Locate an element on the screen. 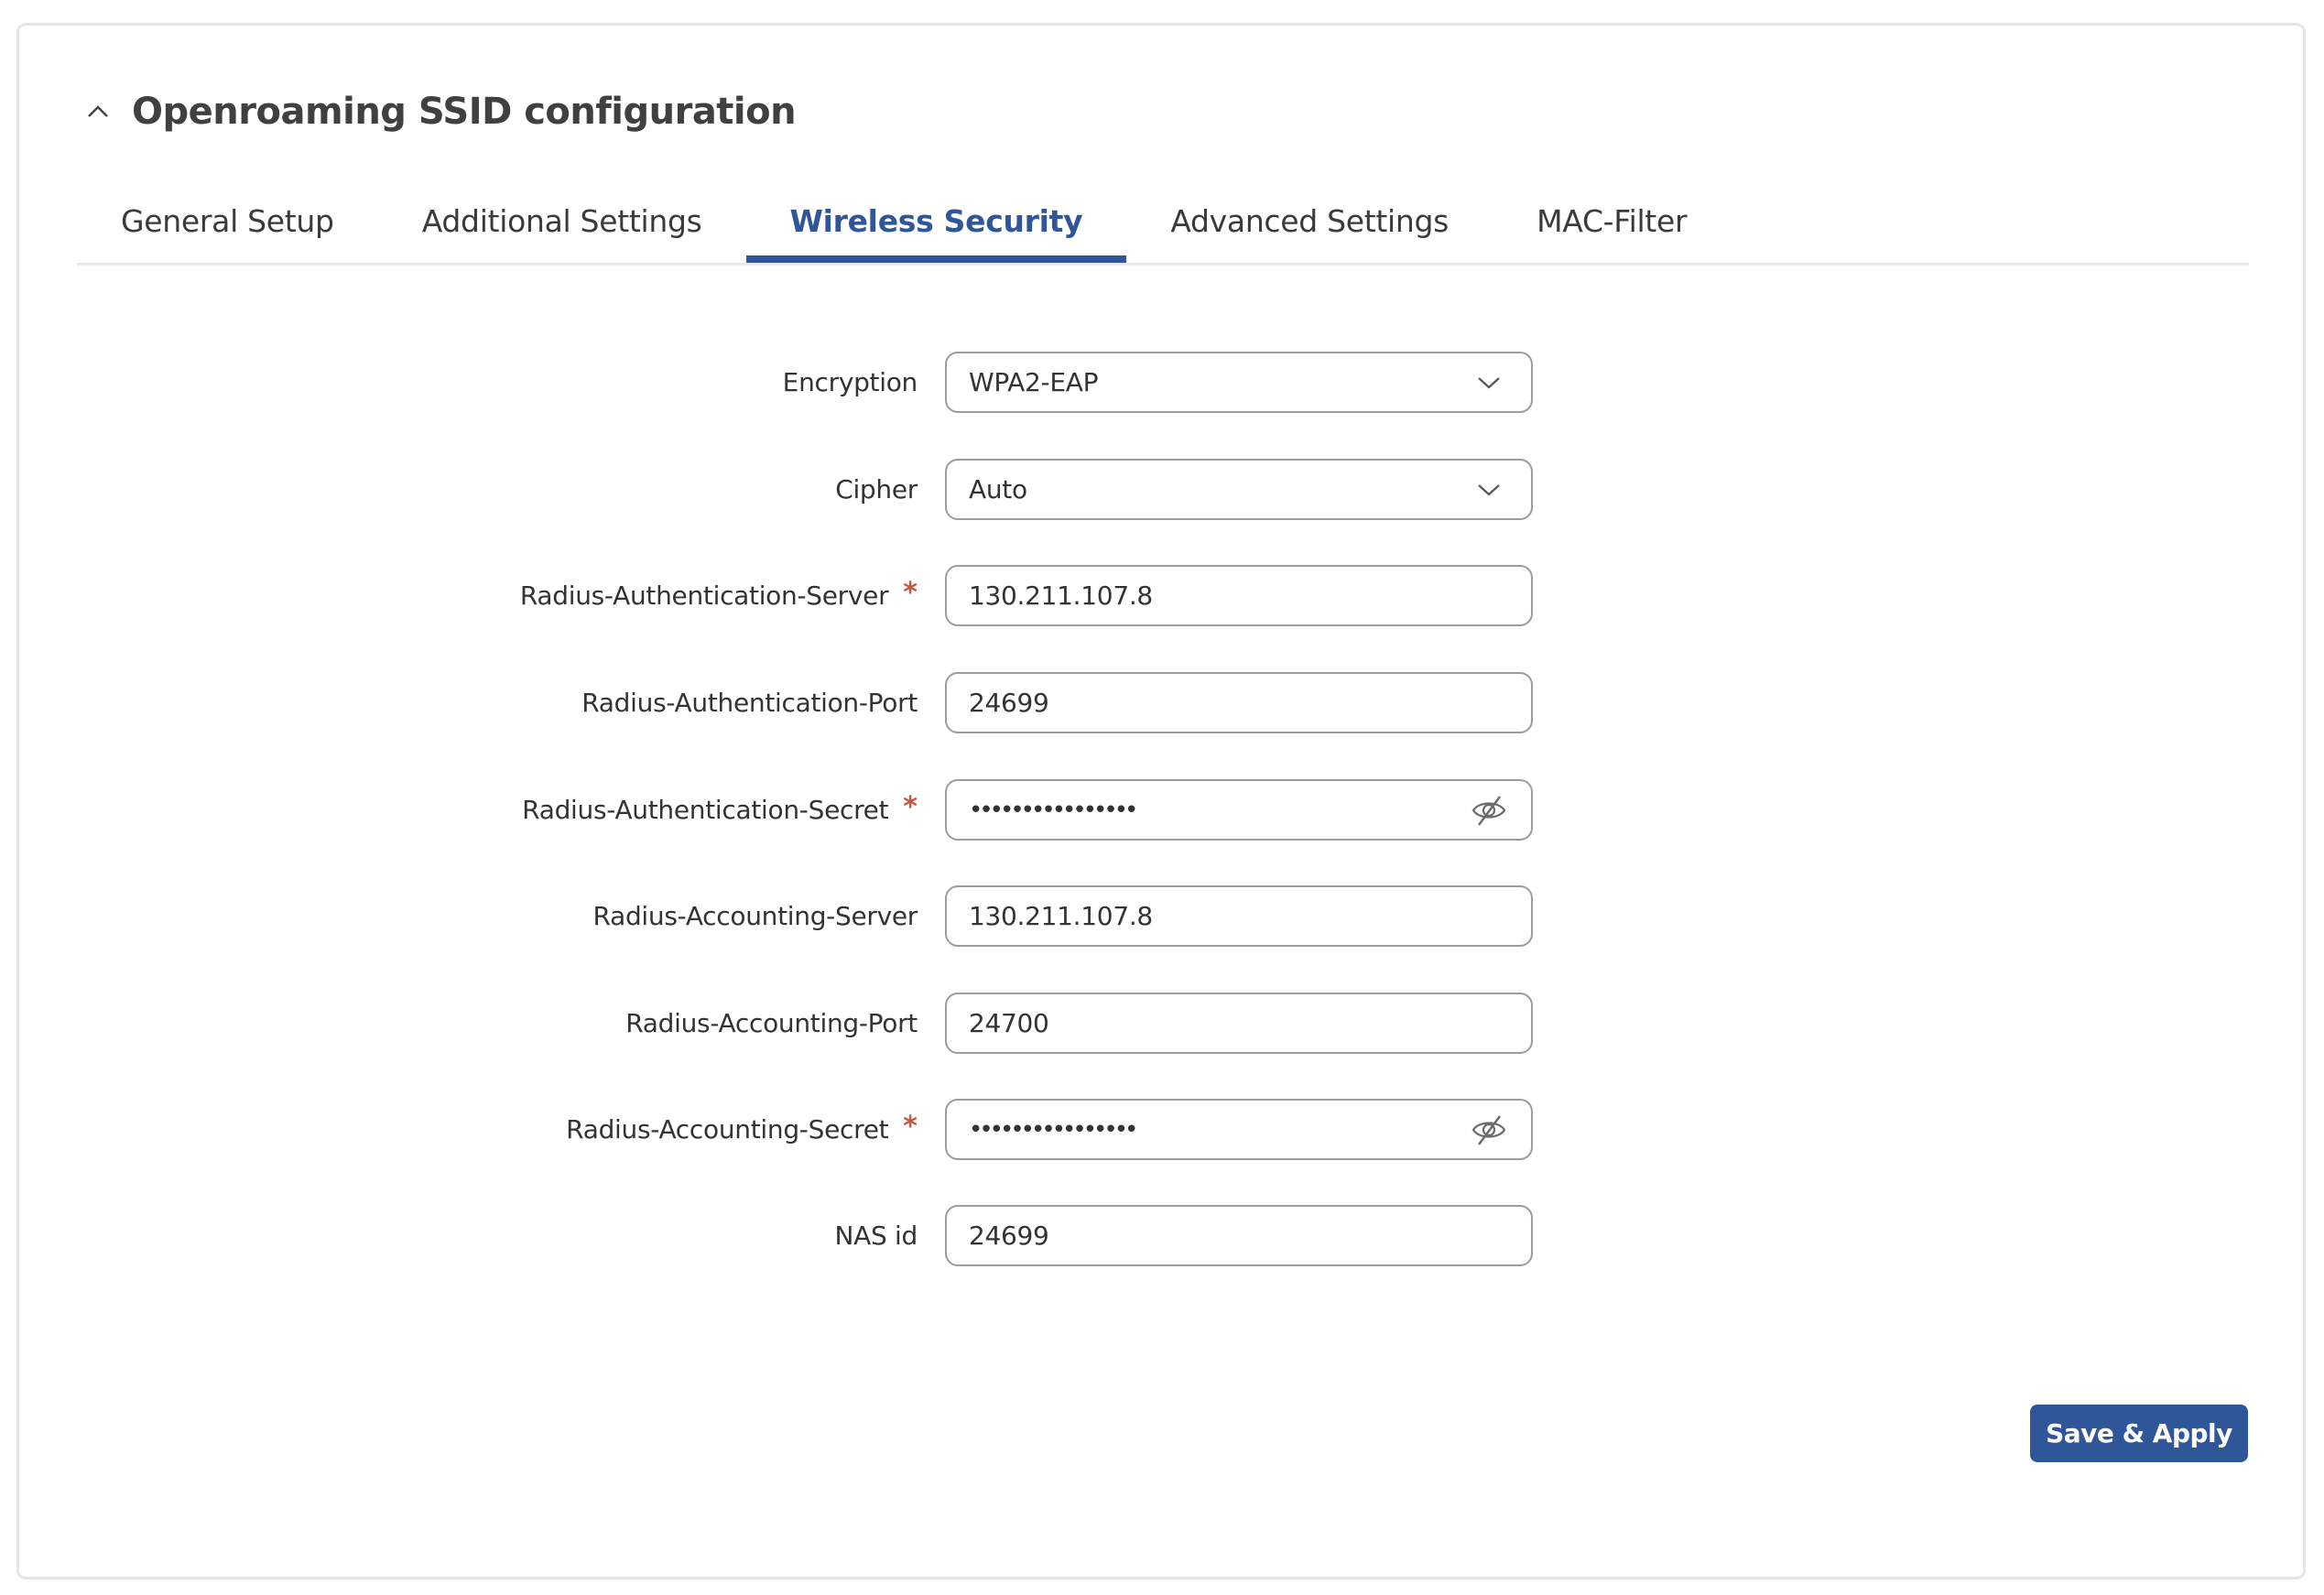 This screenshot has height=1595, width=2324. radius-auth-secret-field: •••••••••••••••• is located at coordinates (1239, 810).